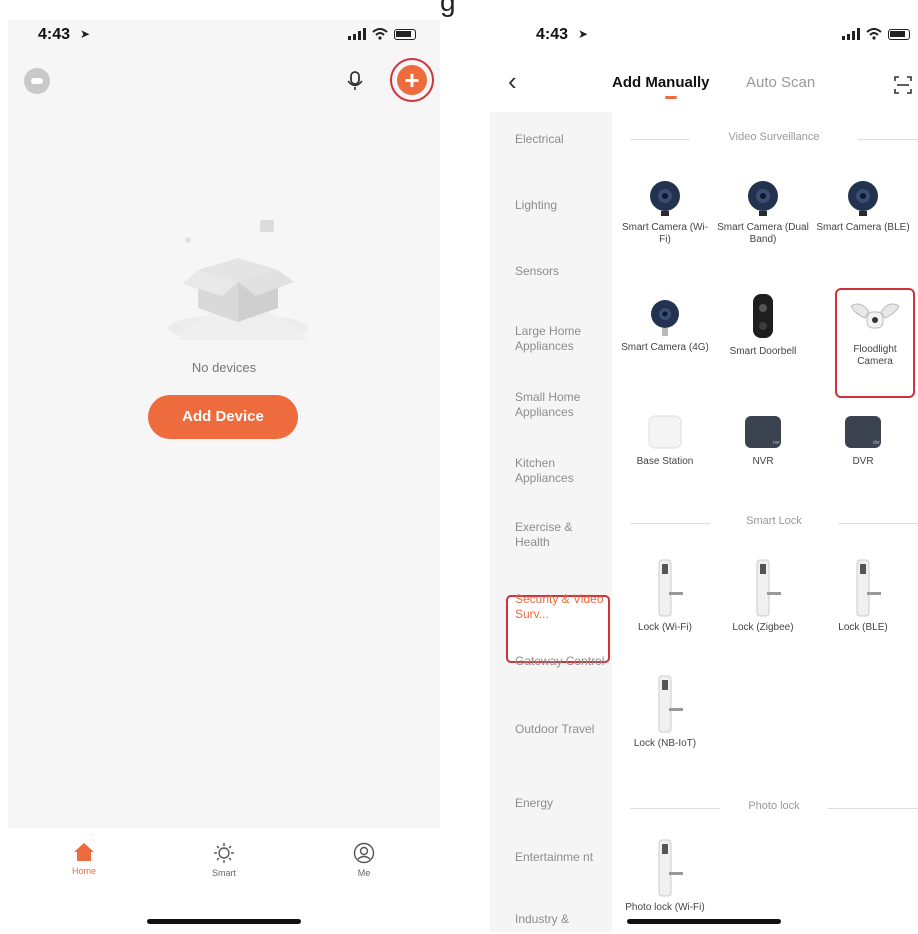 Image resolution: width=918 pixels, height=934 pixels. Describe the element at coordinates (223, 873) in the screenshot. I see `tab-smart-label: Smart` at that location.